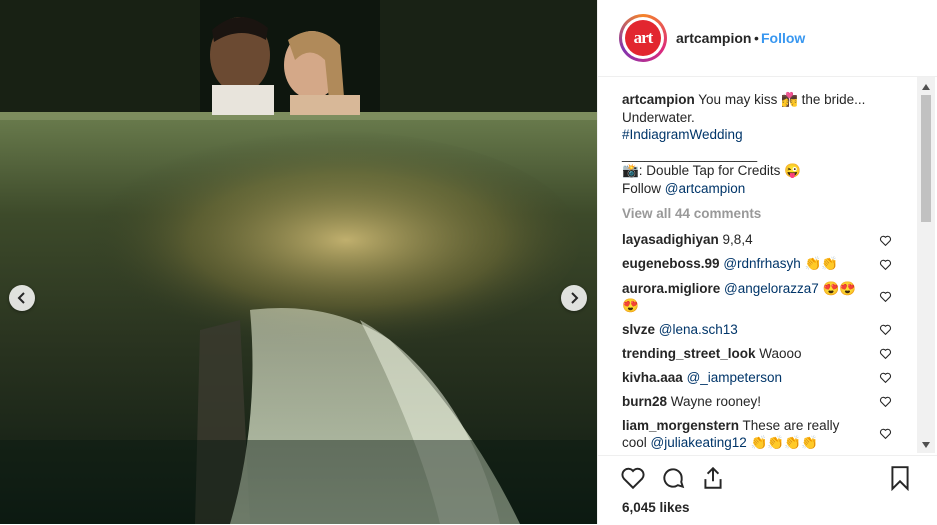 This screenshot has width=937, height=525. Describe the element at coordinates (705, 188) in the screenshot. I see `caption-follow-mention: @artcampion` at that location.